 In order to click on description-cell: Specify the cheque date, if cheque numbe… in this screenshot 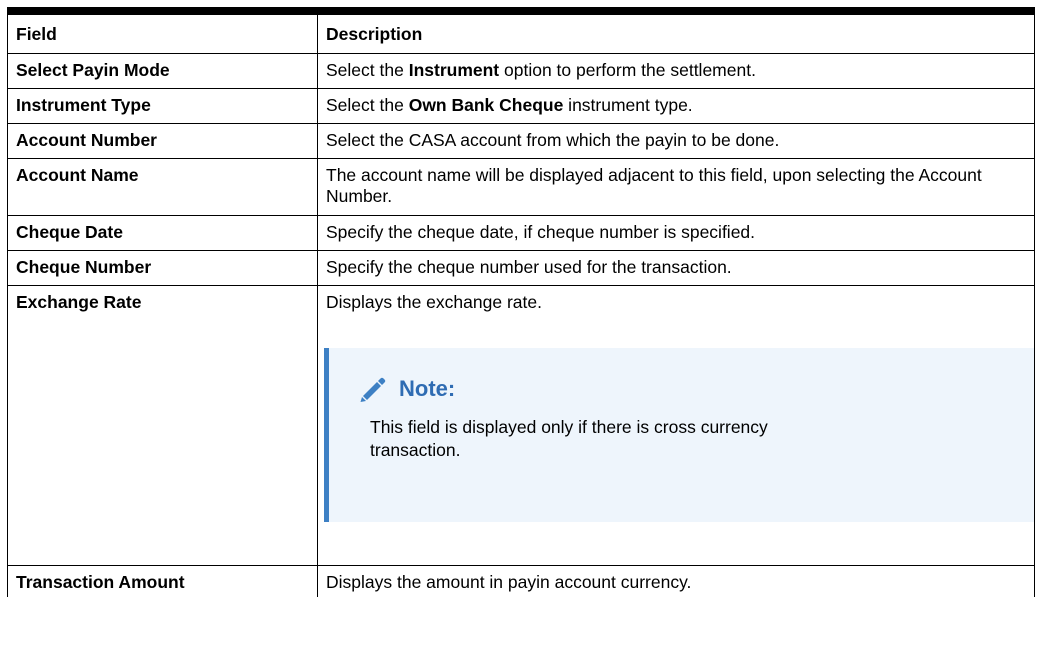, I will do `click(676, 233)`.